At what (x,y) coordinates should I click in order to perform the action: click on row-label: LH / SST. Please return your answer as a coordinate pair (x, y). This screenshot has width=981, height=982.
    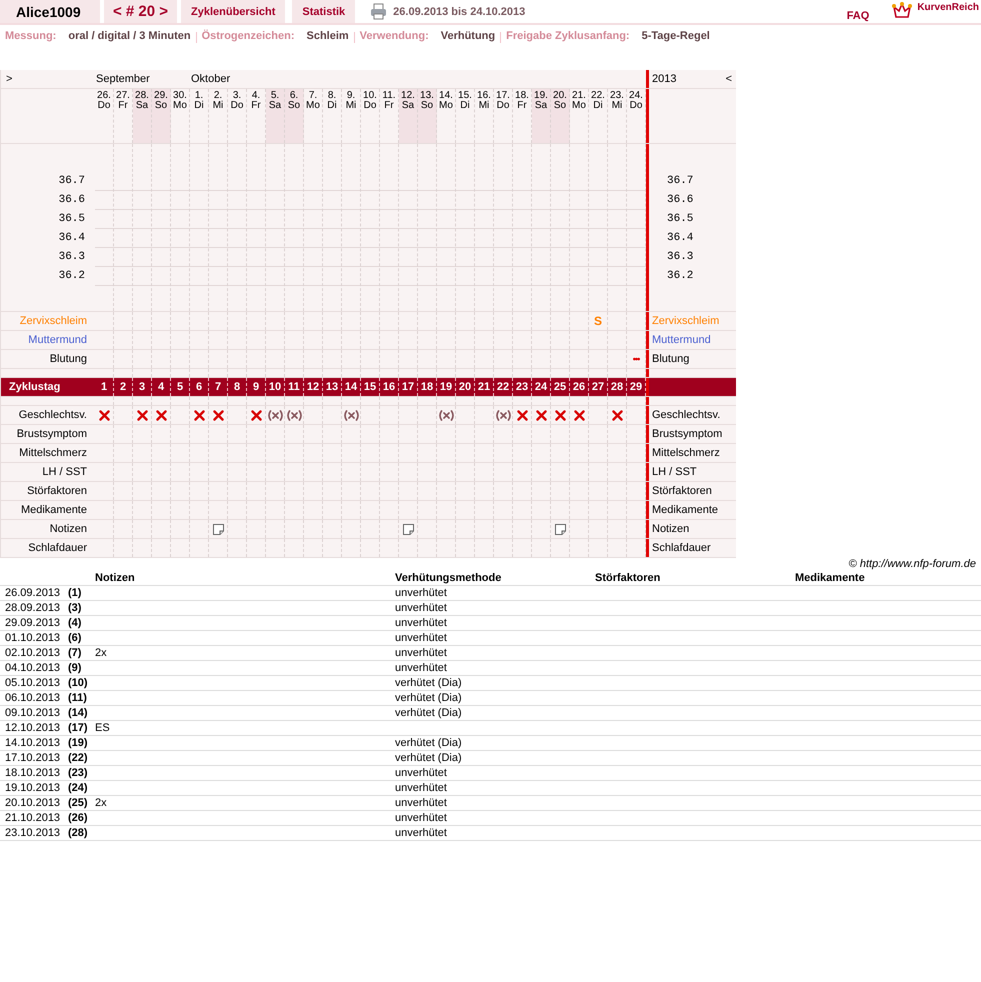
    Looking at the image, I should click on (674, 472).